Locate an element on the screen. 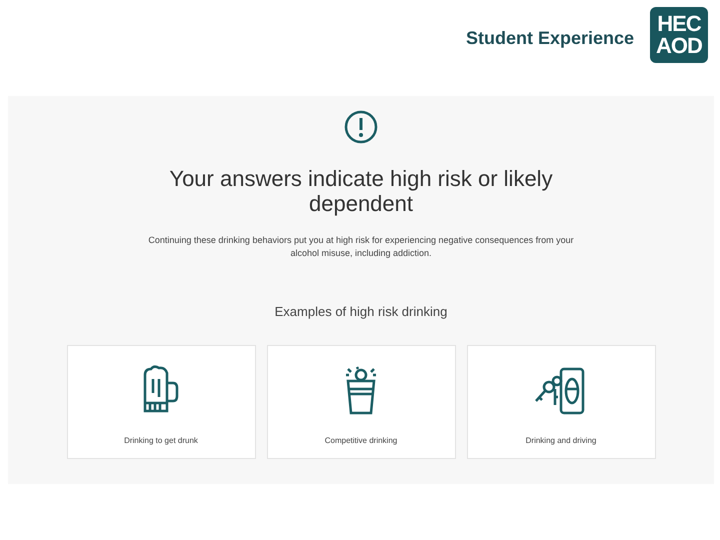 The width and height of the screenshot is (720, 540). examples-heading: Examples of high risk drinking is located at coordinates (361, 311).